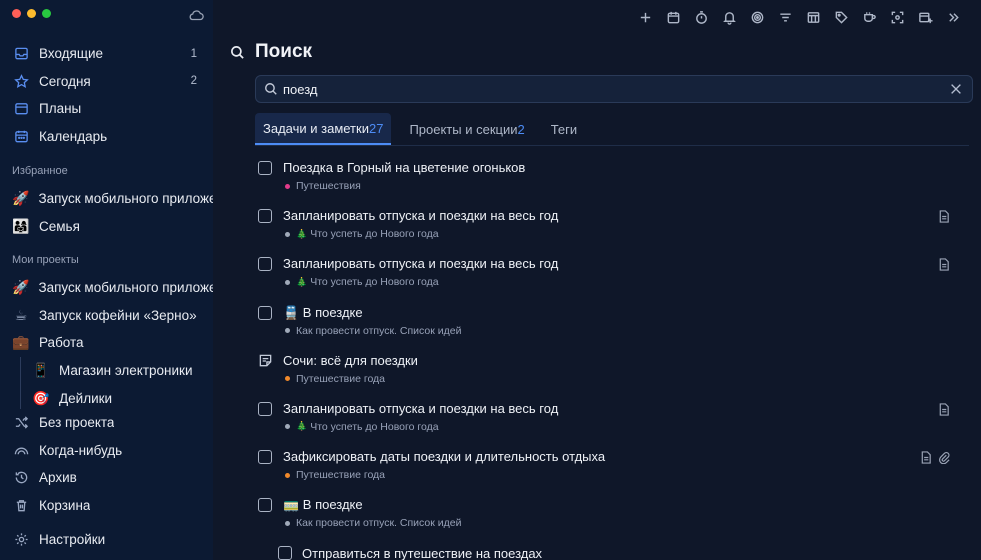 Image resolution: width=981 pixels, height=560 pixels. Describe the element at coordinates (323, 312) in the screenshot. I see `task-title: 🚆 В поездке` at that location.